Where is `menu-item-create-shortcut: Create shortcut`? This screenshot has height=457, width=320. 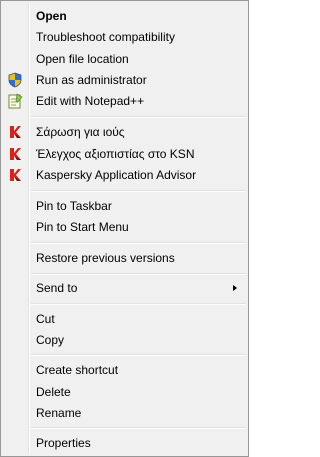
menu-item-create-shortcut: Create shortcut is located at coordinates (124, 370).